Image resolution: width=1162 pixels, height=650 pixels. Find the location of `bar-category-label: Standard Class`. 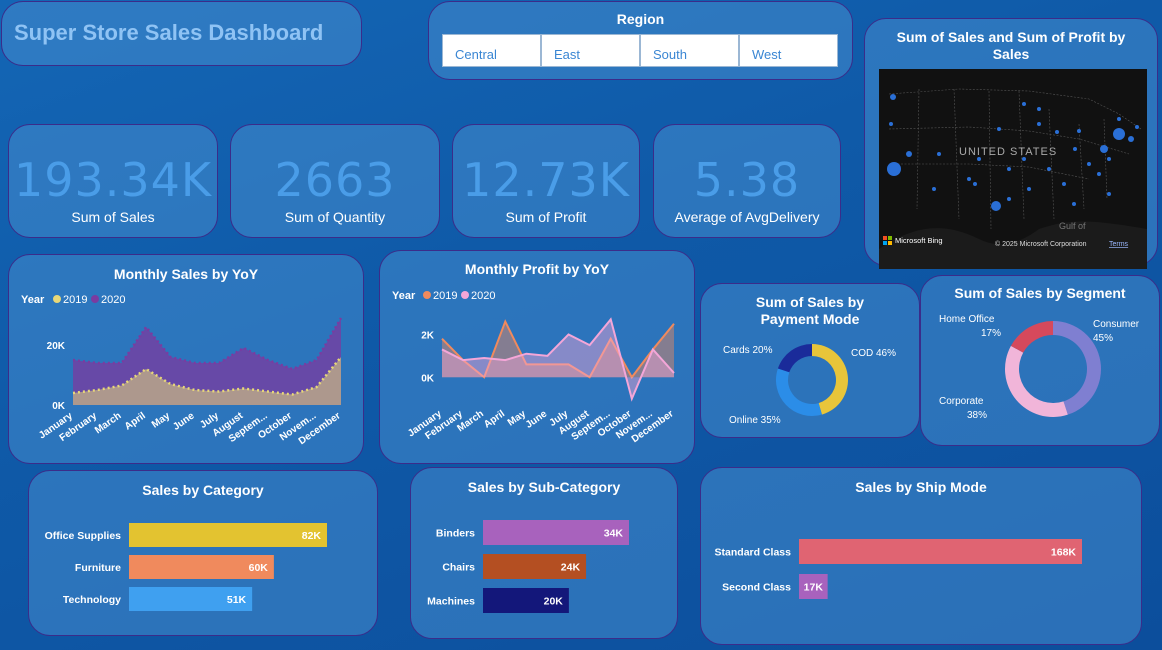

bar-category-label: Standard Class is located at coordinates (753, 553).